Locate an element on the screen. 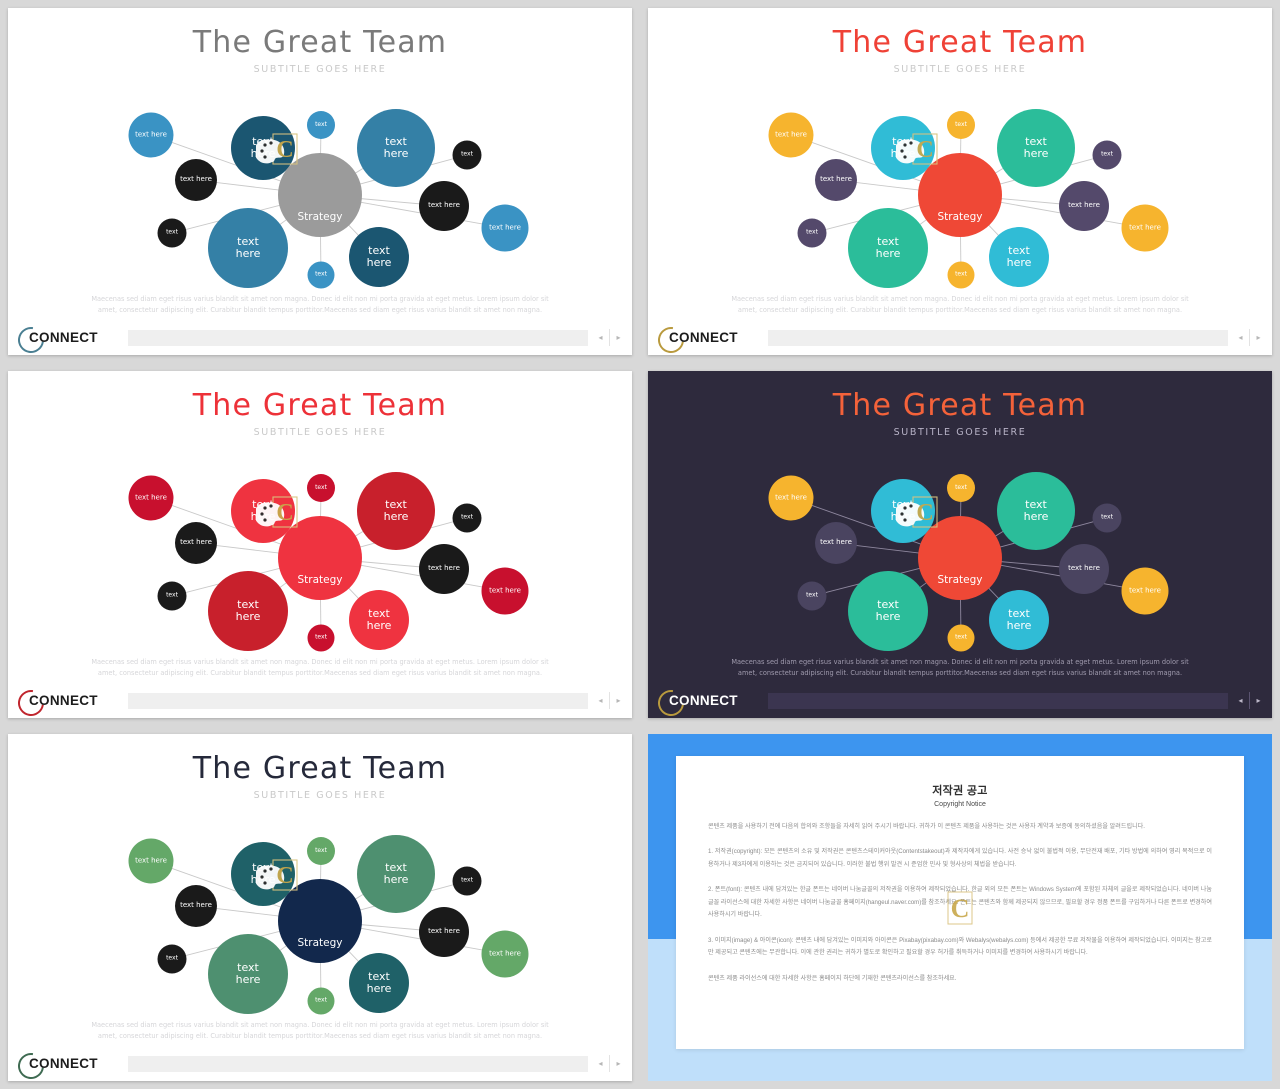 The width and height of the screenshot is (1280, 1089). palette-watermark-icon: C is located at coordinates (277, 149).